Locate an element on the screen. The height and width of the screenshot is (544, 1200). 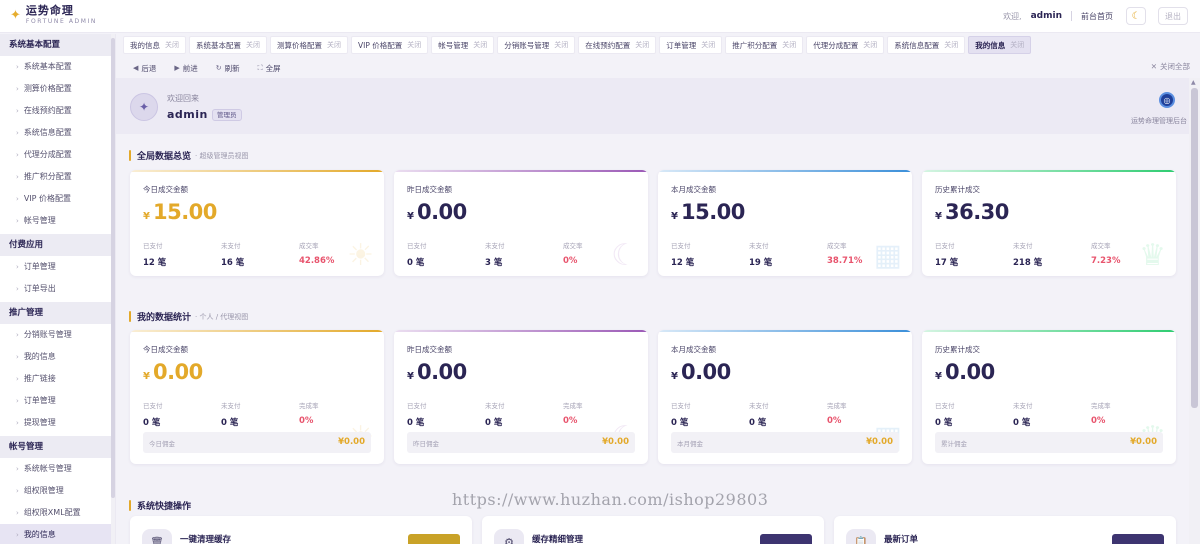
scroll-up-arrow-icon: ▲ is located at coordinates (1193, 82).